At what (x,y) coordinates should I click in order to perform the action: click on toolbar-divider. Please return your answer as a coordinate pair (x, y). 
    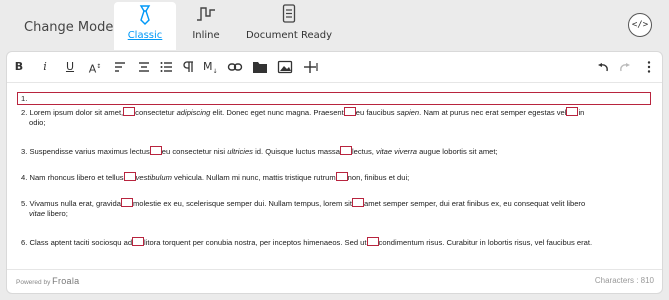
    Looking at the image, I should click on (334, 82).